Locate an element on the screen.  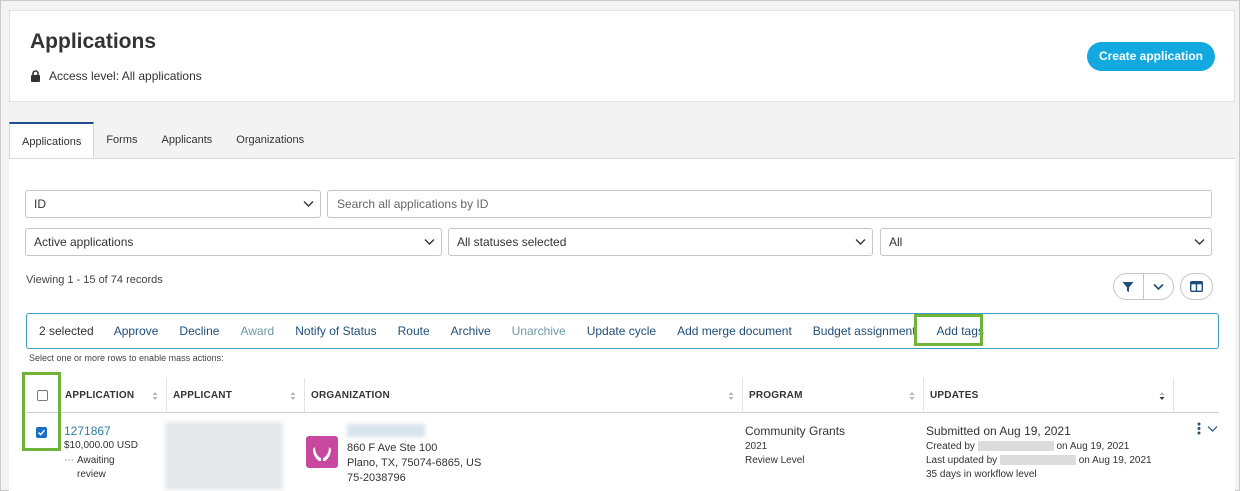
access-level: Access level: All applications is located at coordinates (116, 76).